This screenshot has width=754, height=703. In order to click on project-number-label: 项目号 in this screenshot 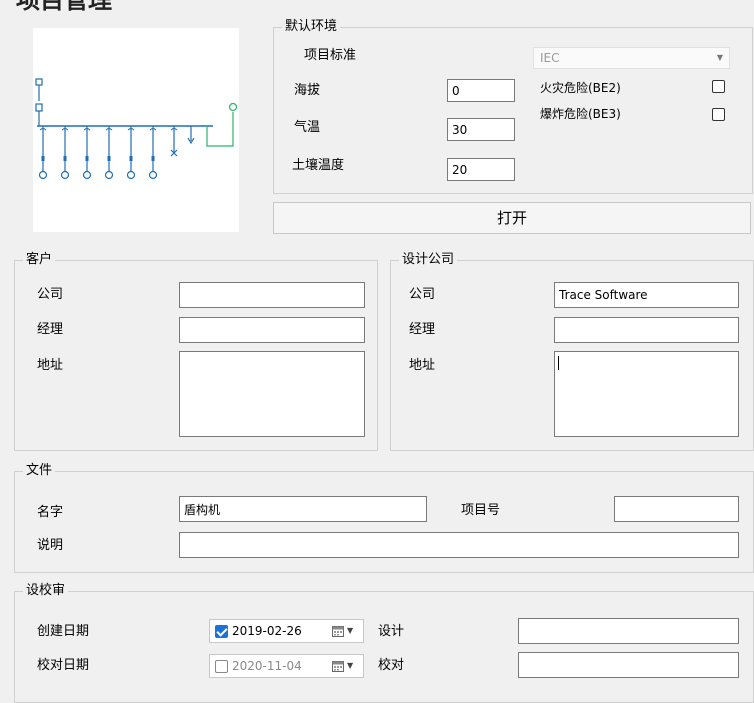, I will do `click(481, 510)`.